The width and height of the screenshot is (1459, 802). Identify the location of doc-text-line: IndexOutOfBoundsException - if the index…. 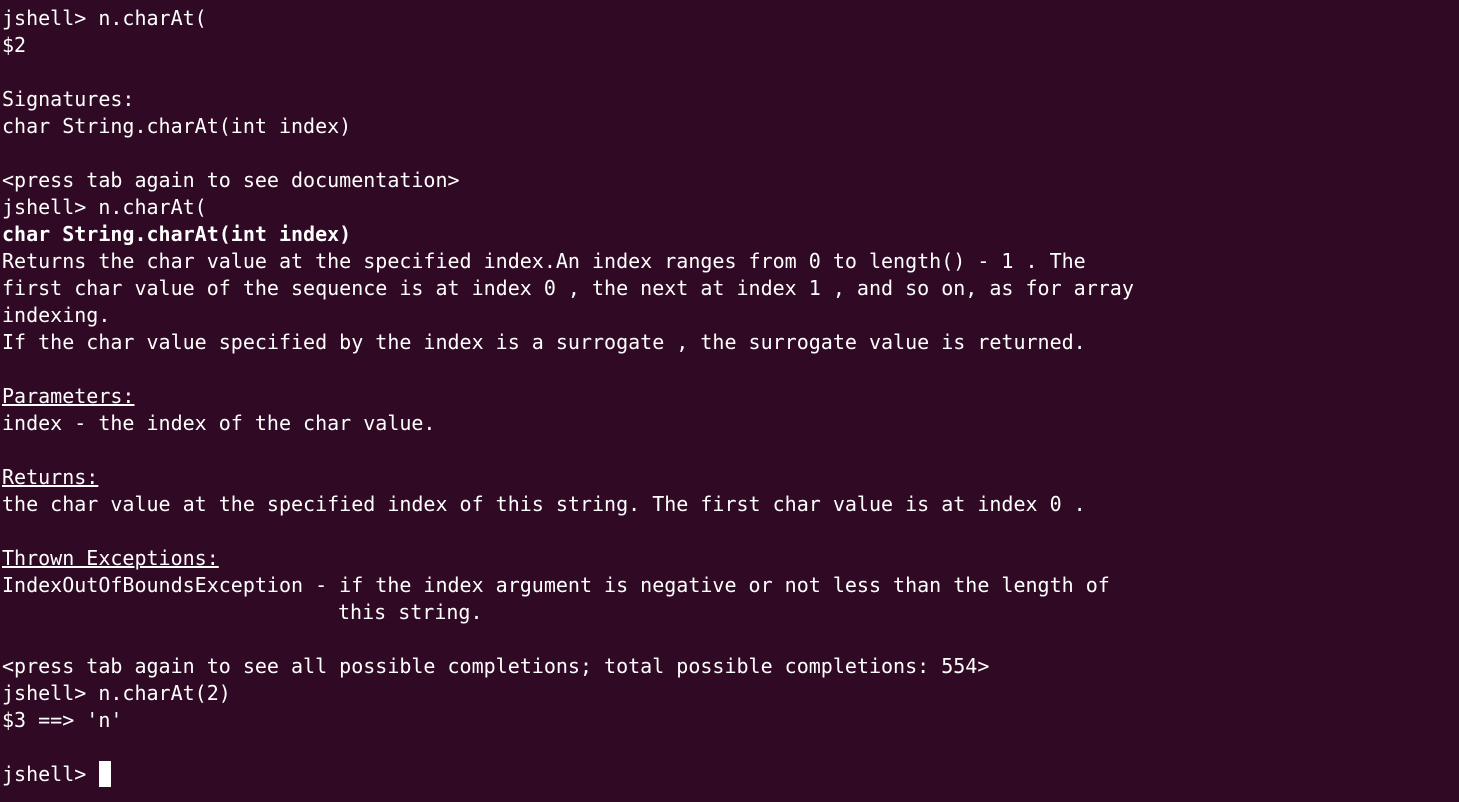
(556, 585).